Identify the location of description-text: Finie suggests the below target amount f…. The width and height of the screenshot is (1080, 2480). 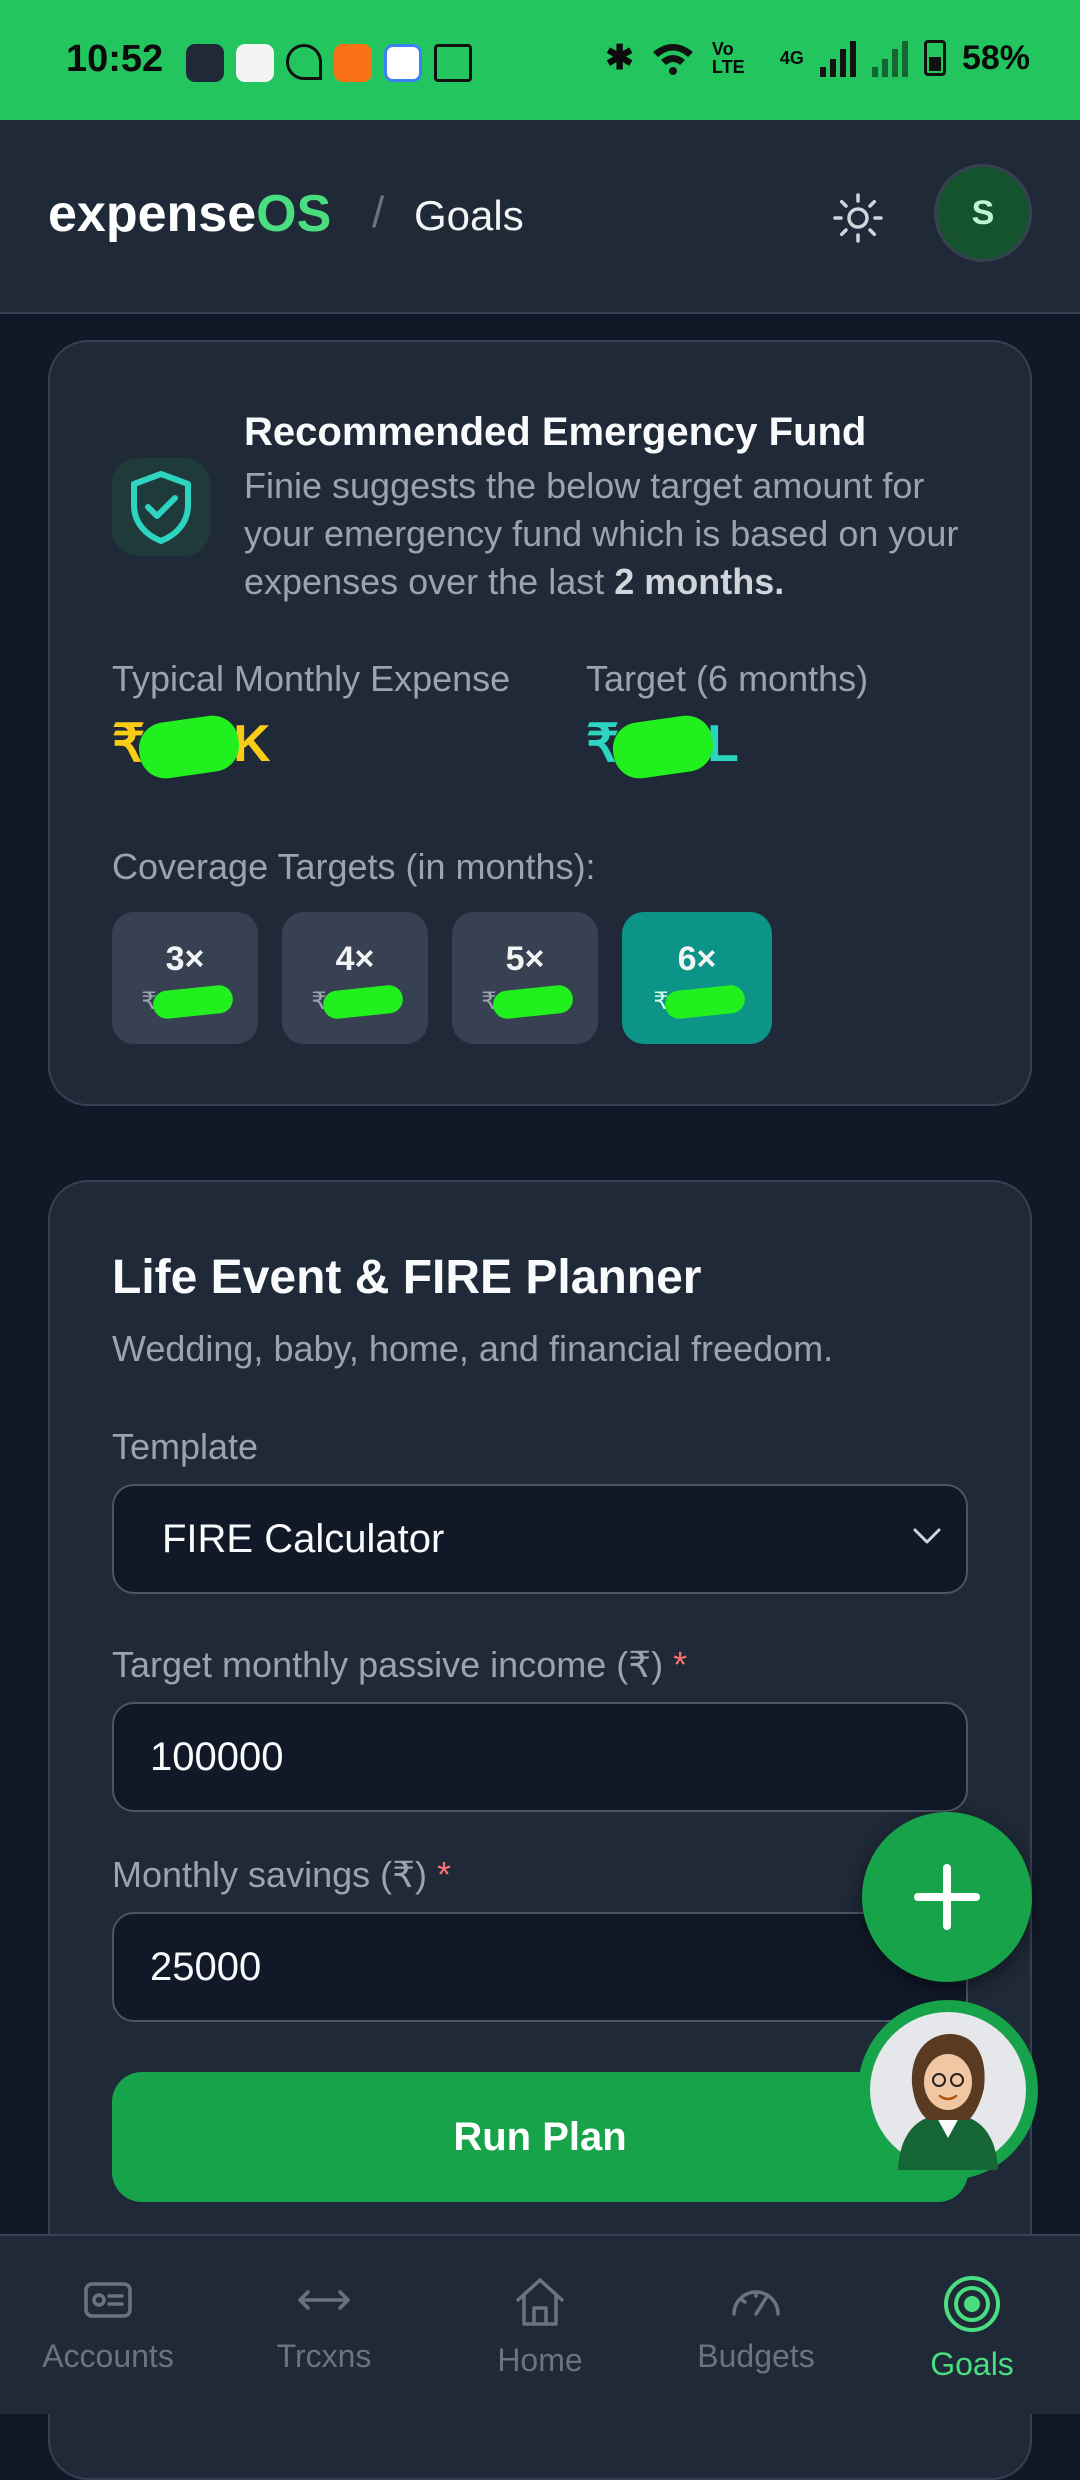
(601, 533).